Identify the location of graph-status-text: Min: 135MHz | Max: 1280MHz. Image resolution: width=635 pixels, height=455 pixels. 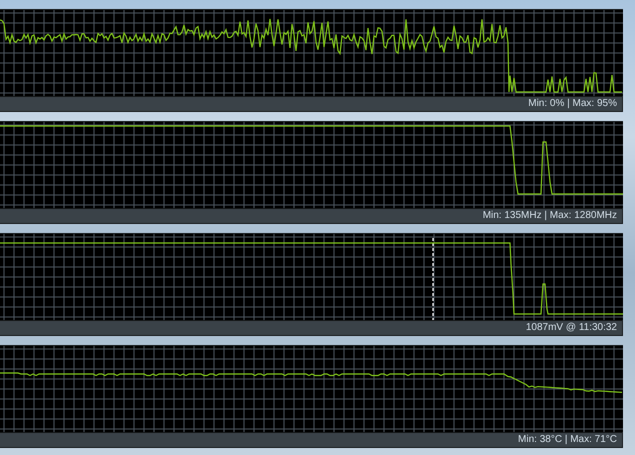
(549, 216).